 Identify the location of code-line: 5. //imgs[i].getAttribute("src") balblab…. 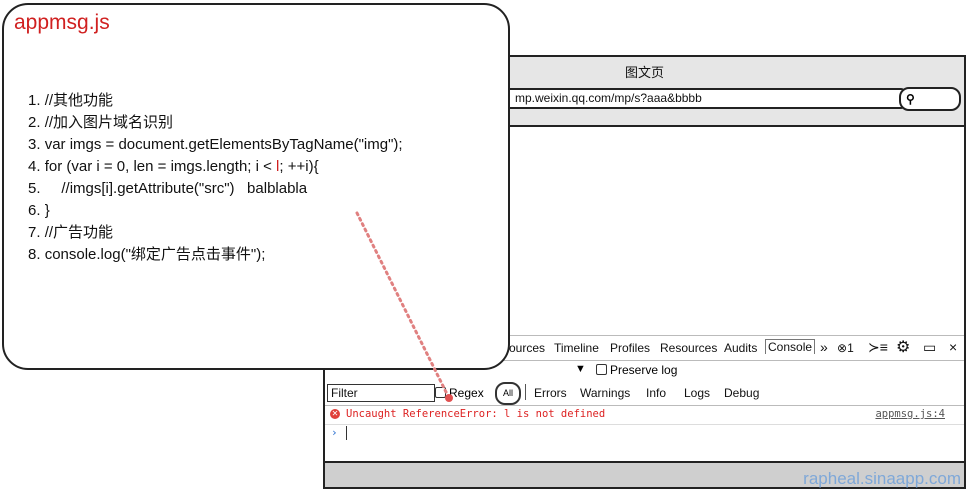
(215, 189).